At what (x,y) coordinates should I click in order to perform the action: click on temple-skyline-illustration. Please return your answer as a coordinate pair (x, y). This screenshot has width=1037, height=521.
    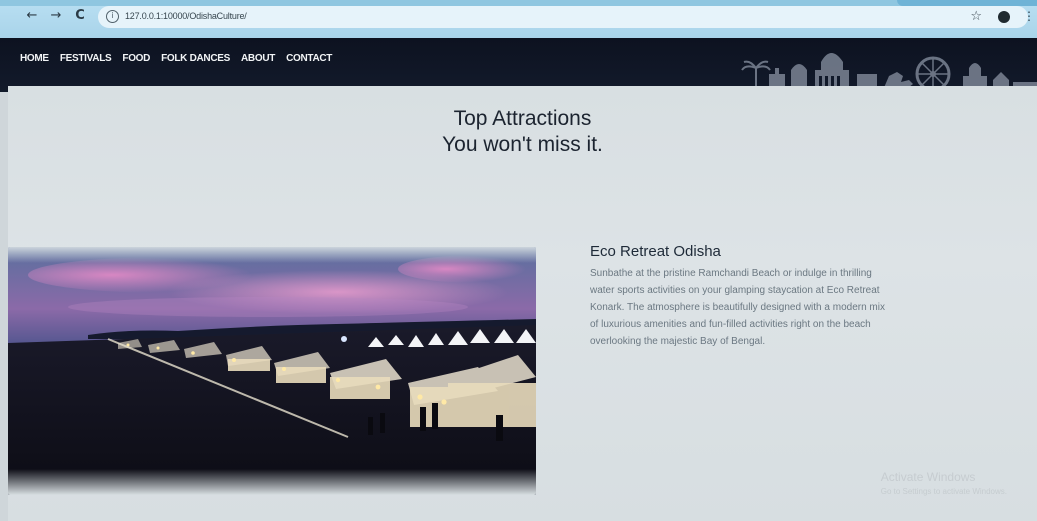
    Looking at the image, I should click on (889, 72).